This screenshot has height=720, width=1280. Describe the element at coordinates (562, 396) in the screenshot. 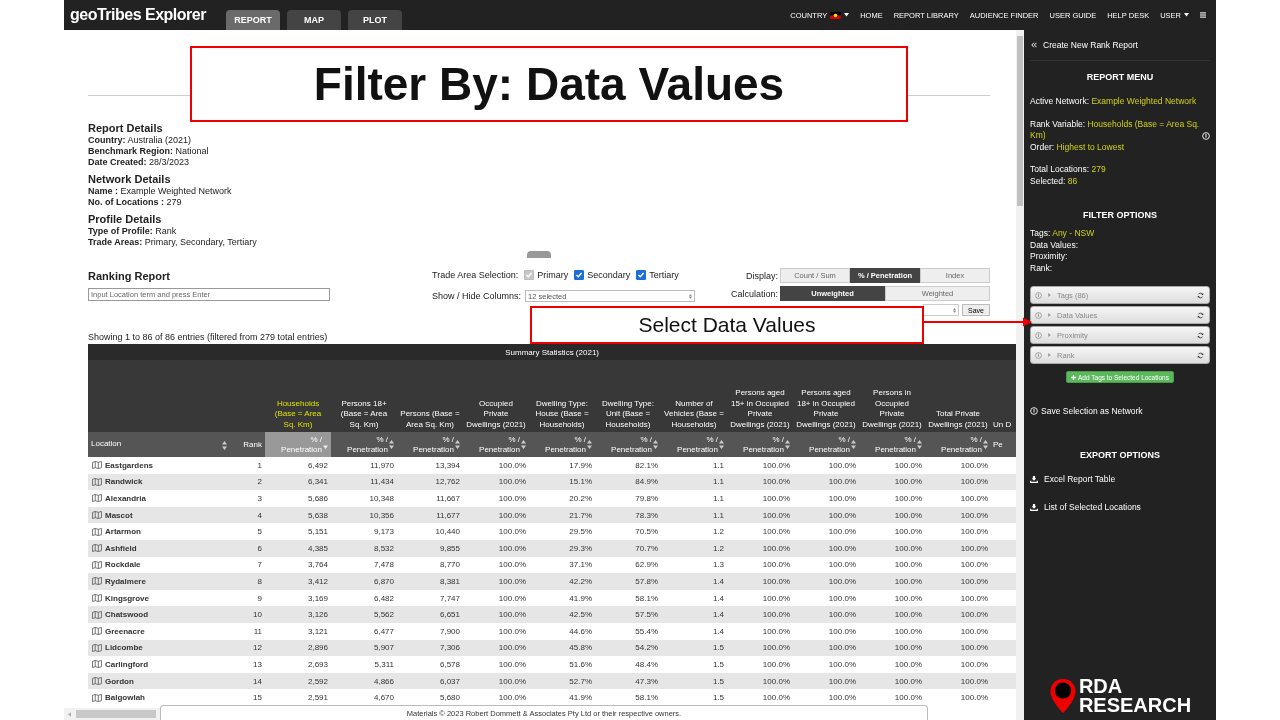

I see `column-header: Dwelling Type: House (Base = Households)` at that location.